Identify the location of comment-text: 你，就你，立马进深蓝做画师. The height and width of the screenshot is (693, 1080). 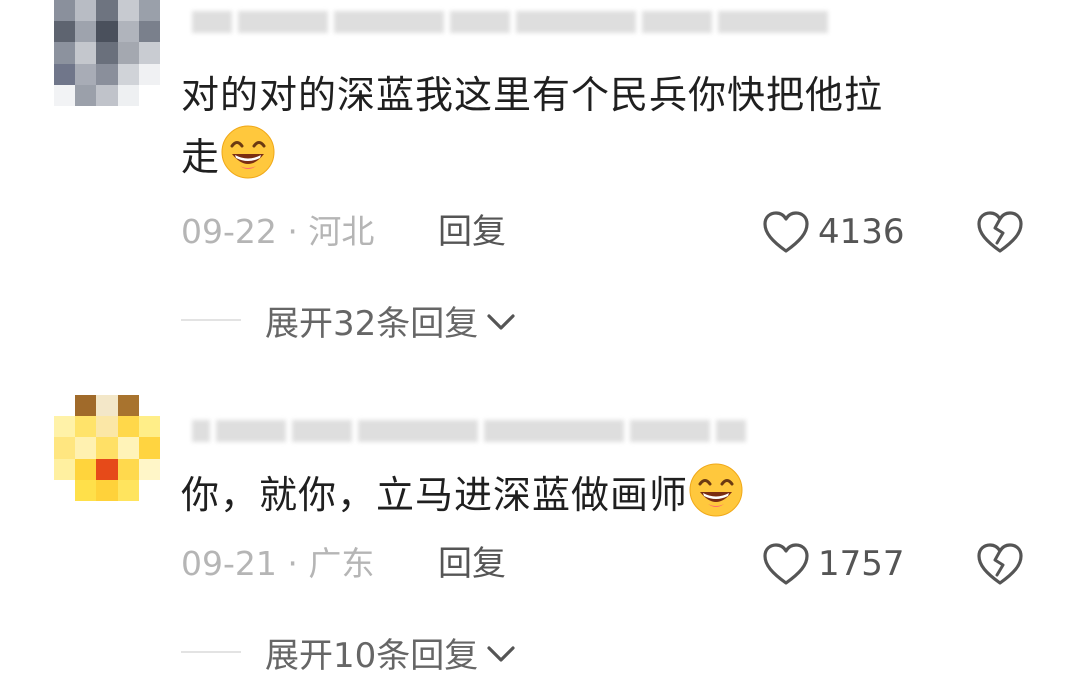
(596, 493).